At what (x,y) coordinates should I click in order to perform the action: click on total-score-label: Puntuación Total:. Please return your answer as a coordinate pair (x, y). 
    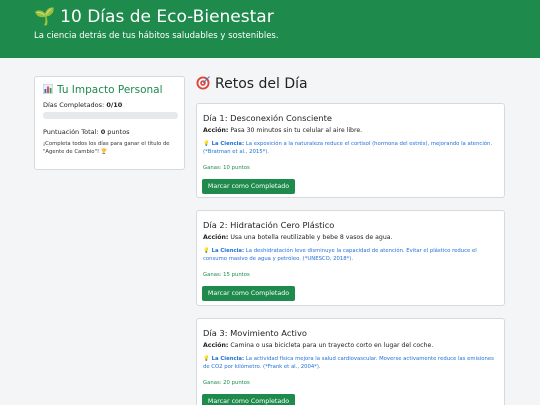
    Looking at the image, I should click on (72, 132).